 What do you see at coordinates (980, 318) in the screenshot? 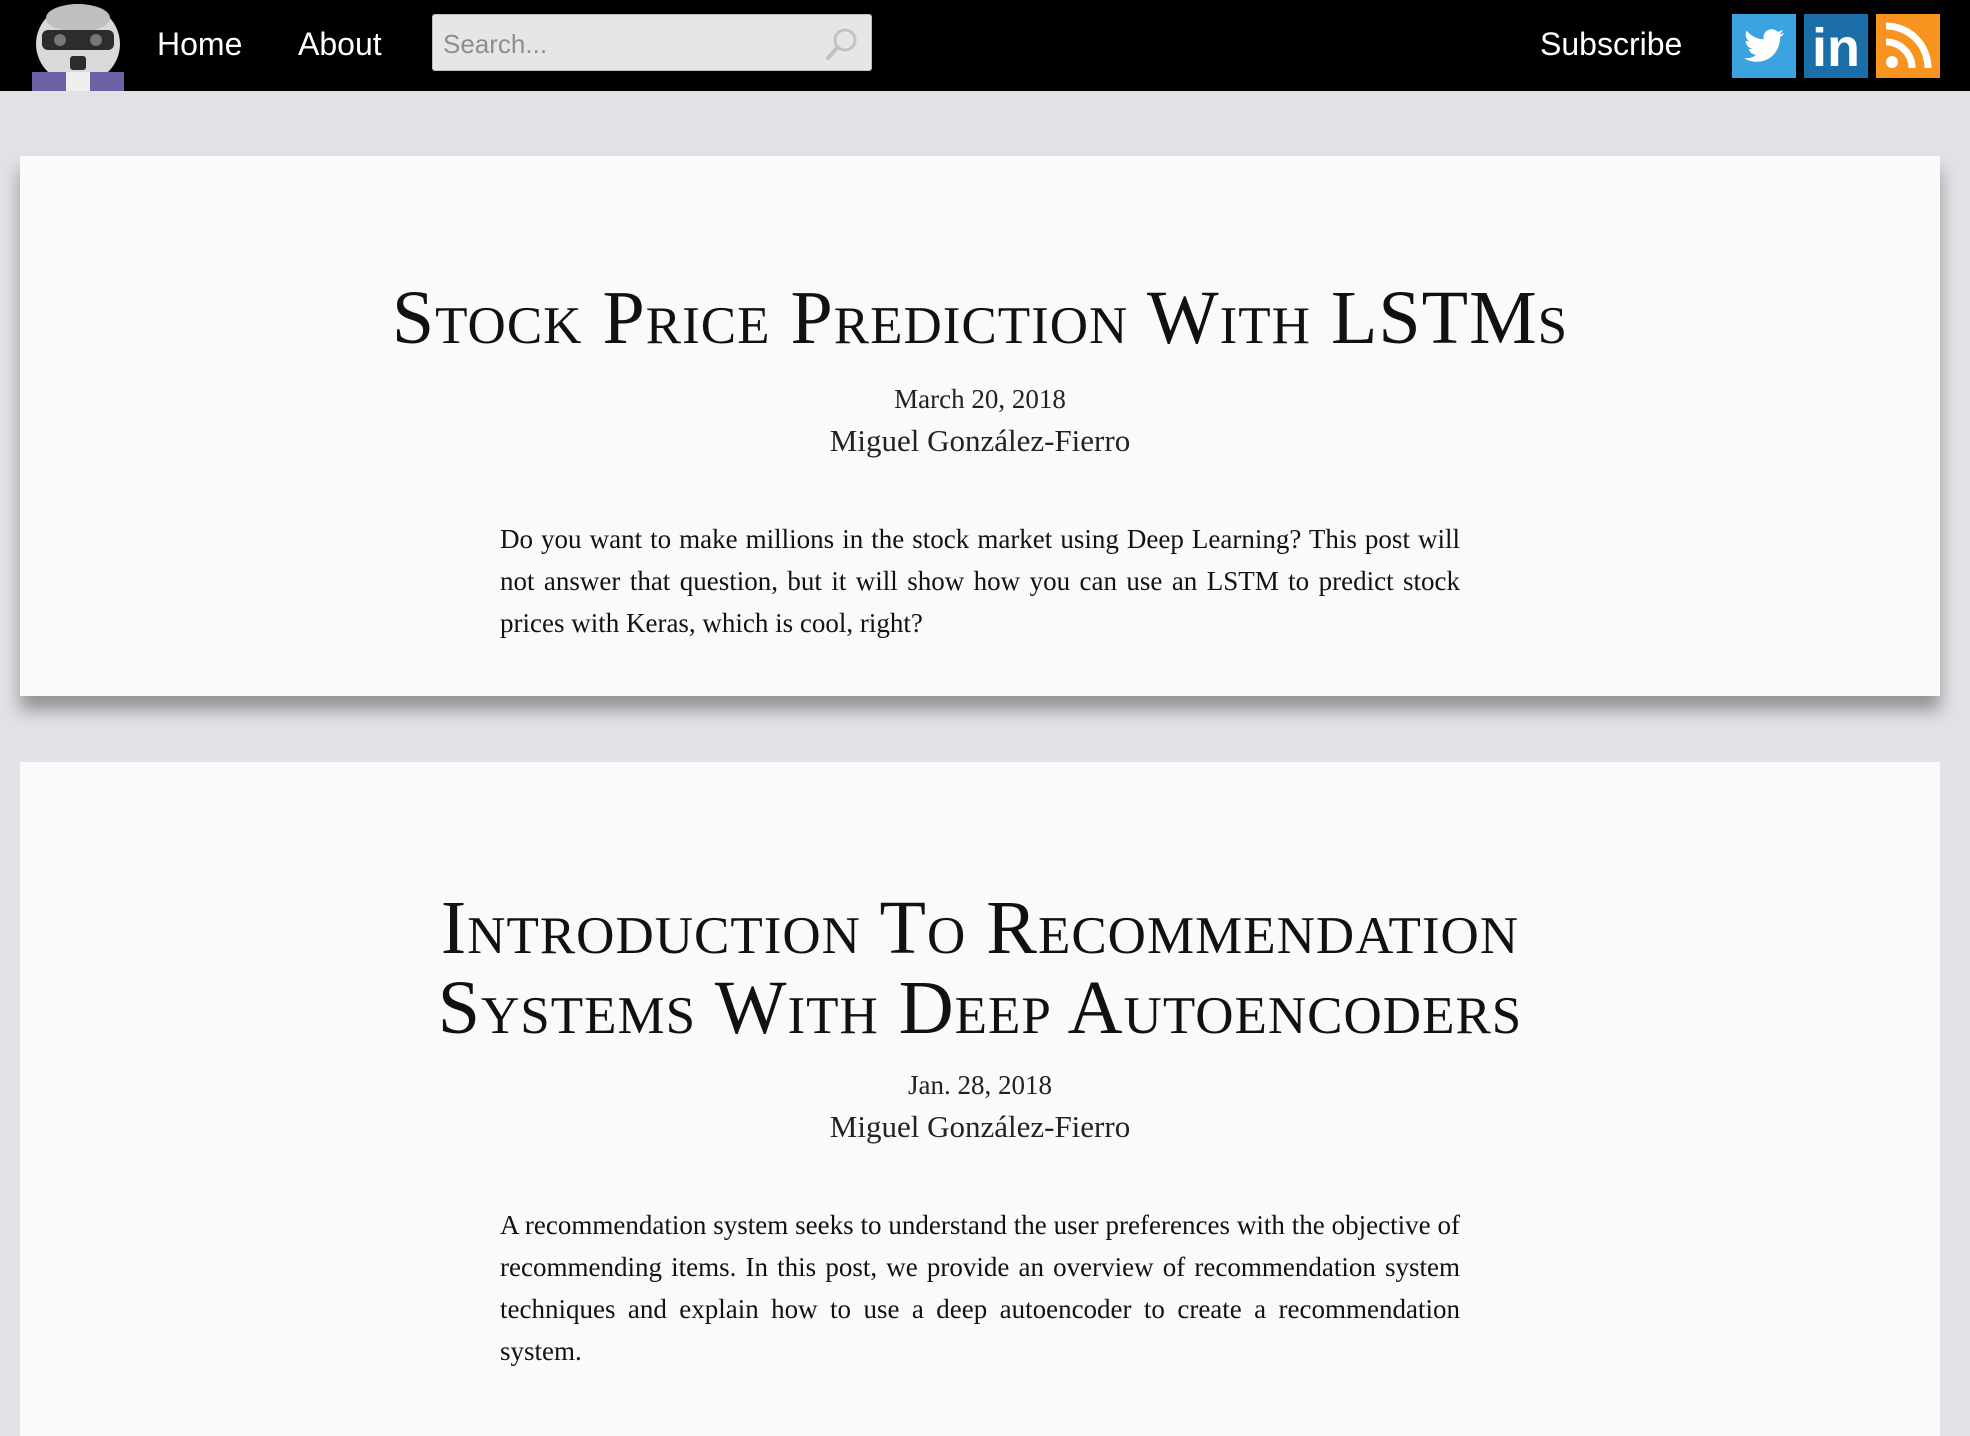
I see `post-title-link: Stock Price Prediction With LSTMs` at bounding box center [980, 318].